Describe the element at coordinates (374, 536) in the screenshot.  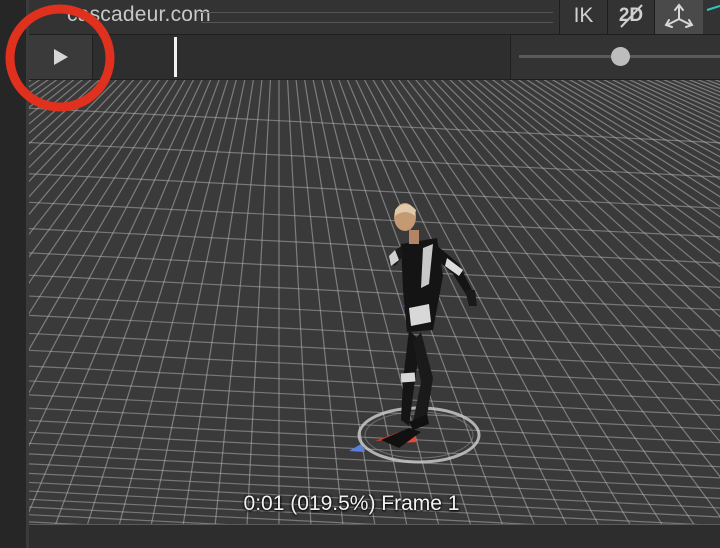
I see `bottom-status-bar` at that location.